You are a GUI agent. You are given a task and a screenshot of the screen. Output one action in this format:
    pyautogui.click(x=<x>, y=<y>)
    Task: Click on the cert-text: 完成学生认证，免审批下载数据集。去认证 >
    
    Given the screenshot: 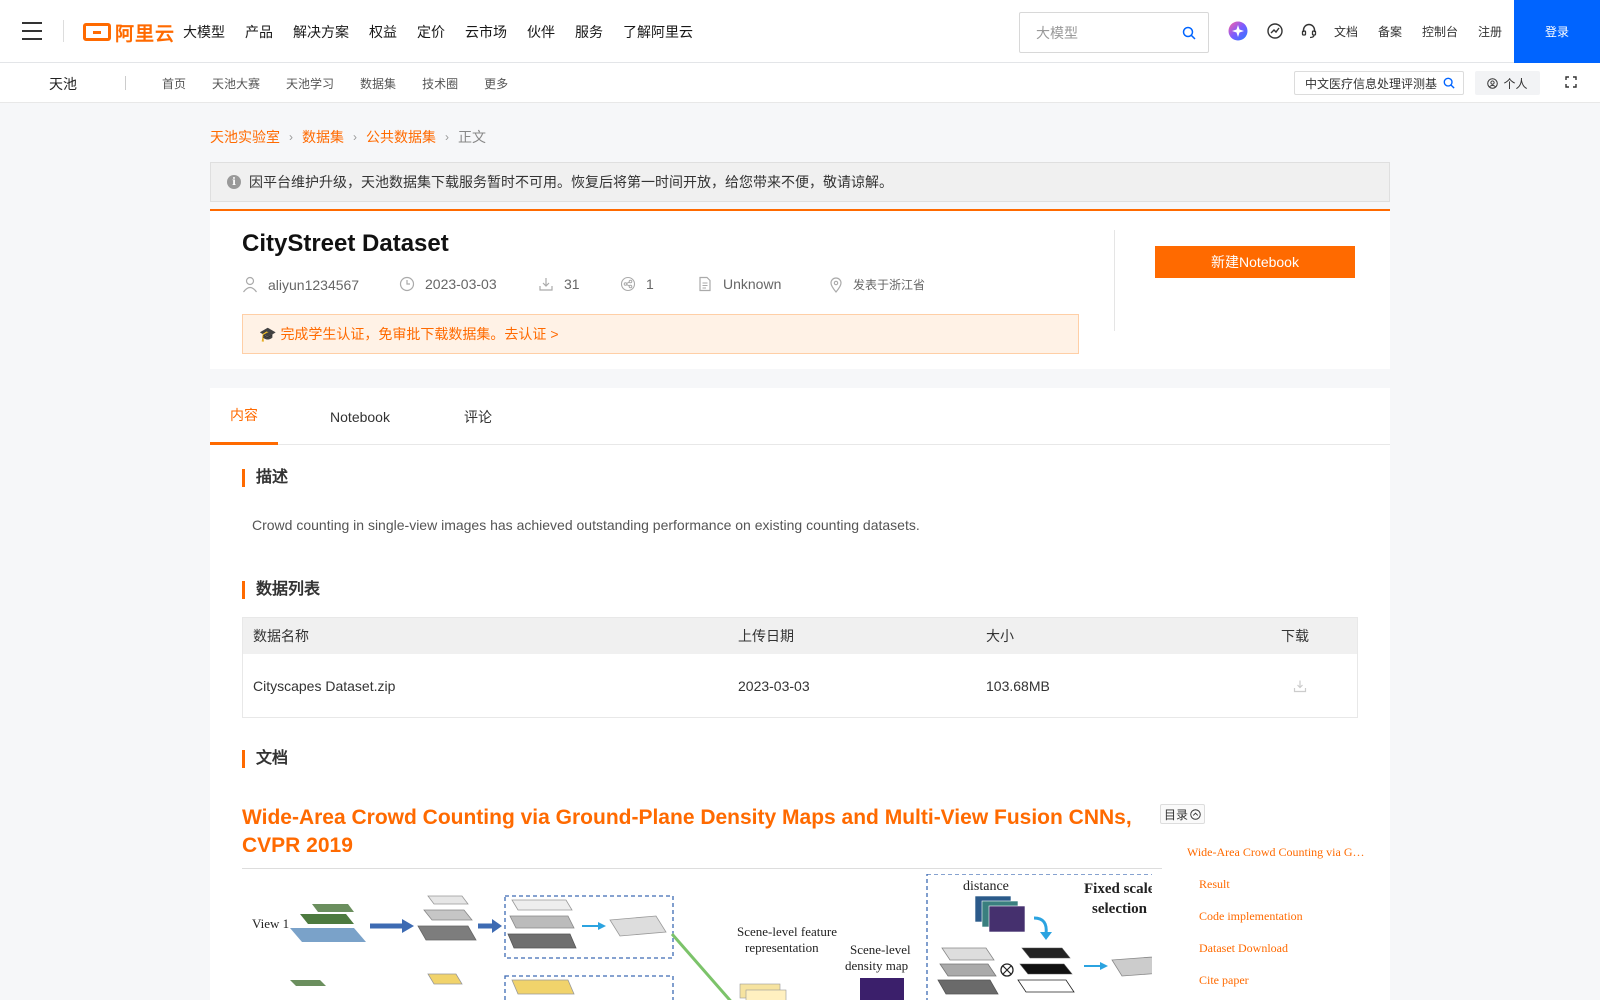 What is the action you would take?
    pyautogui.click(x=419, y=334)
    